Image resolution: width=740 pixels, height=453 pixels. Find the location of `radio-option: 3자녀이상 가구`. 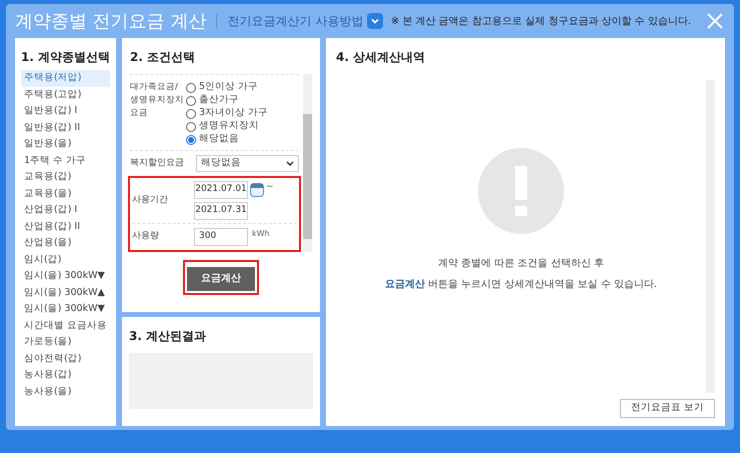

radio-option: 3자녀이상 가구 is located at coordinates (227, 113).